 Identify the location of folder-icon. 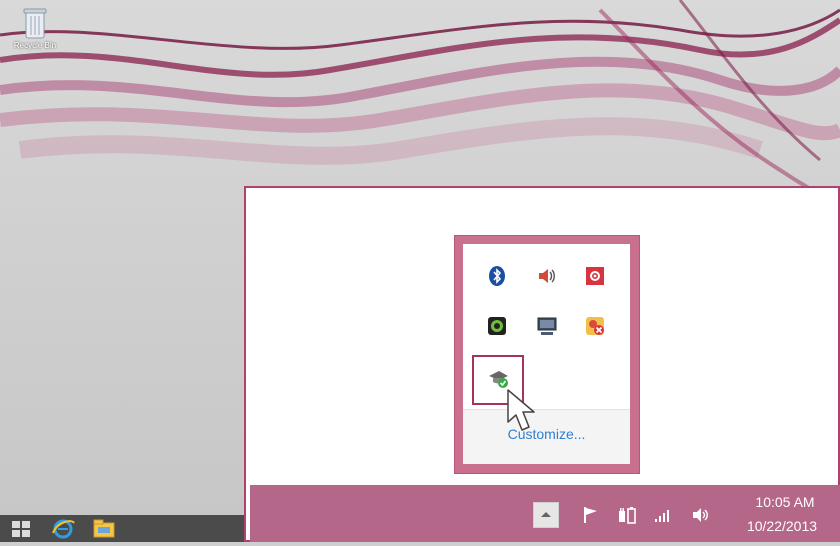
(104, 528).